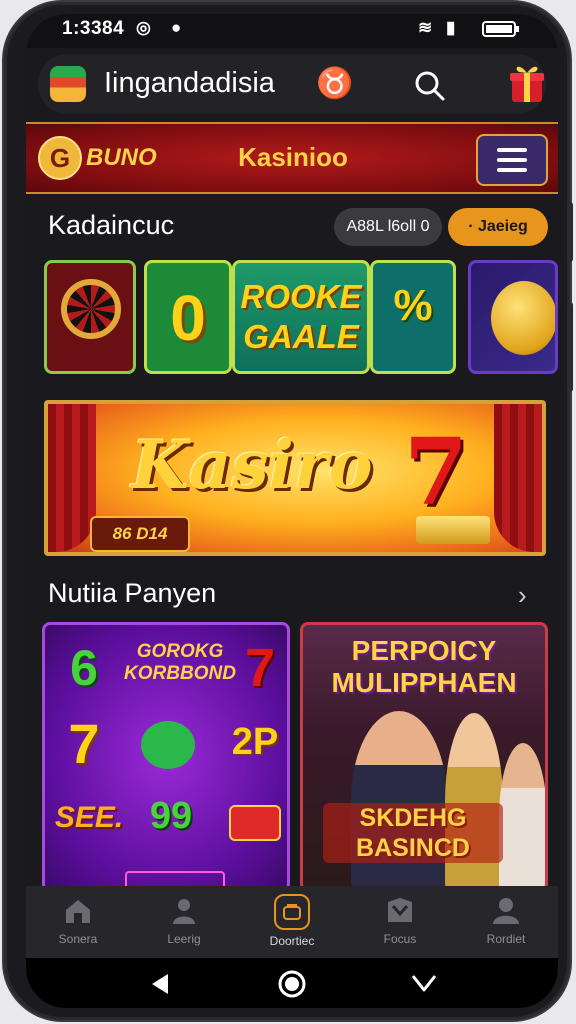  I want to click on slot-symbol: 6, so click(84, 668).